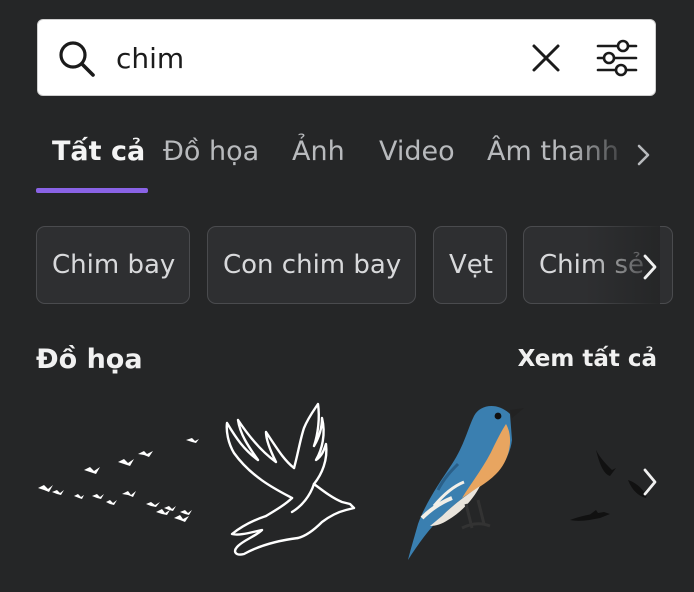 The height and width of the screenshot is (592, 694). What do you see at coordinates (98, 151) in the screenshot?
I see `tab-all: Tất cả` at bounding box center [98, 151].